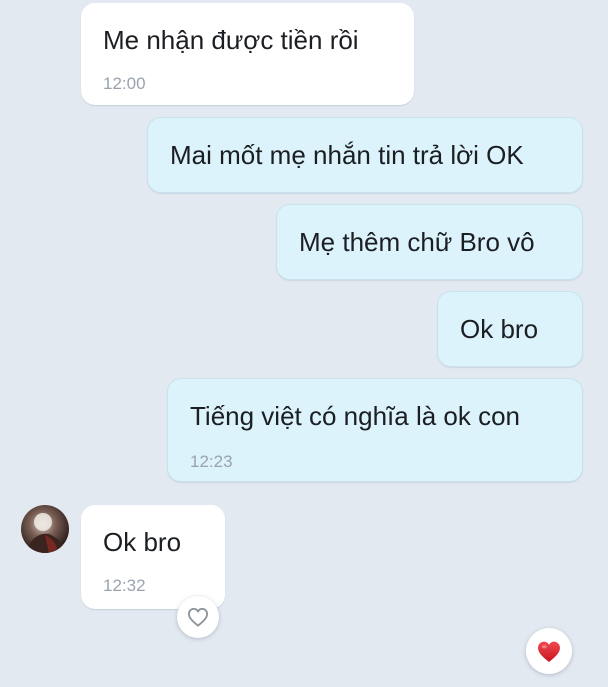 This screenshot has width=608, height=687. Describe the element at coordinates (231, 40) in the screenshot. I see `message-text: Me nhận được tiền rồi` at that location.